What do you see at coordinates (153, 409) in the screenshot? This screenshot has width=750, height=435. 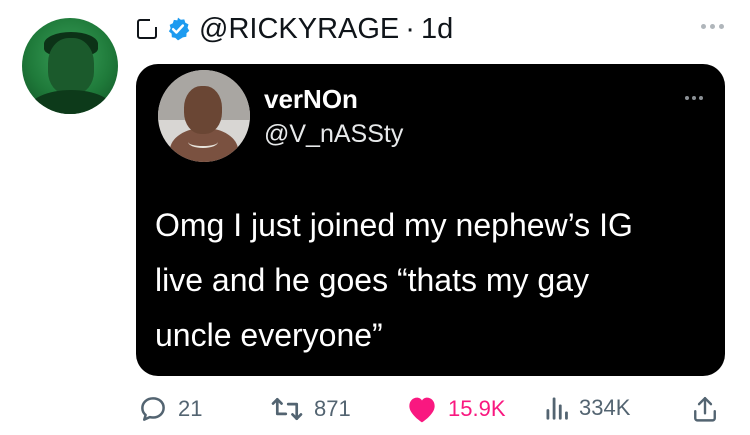 I see `reply-icon` at bounding box center [153, 409].